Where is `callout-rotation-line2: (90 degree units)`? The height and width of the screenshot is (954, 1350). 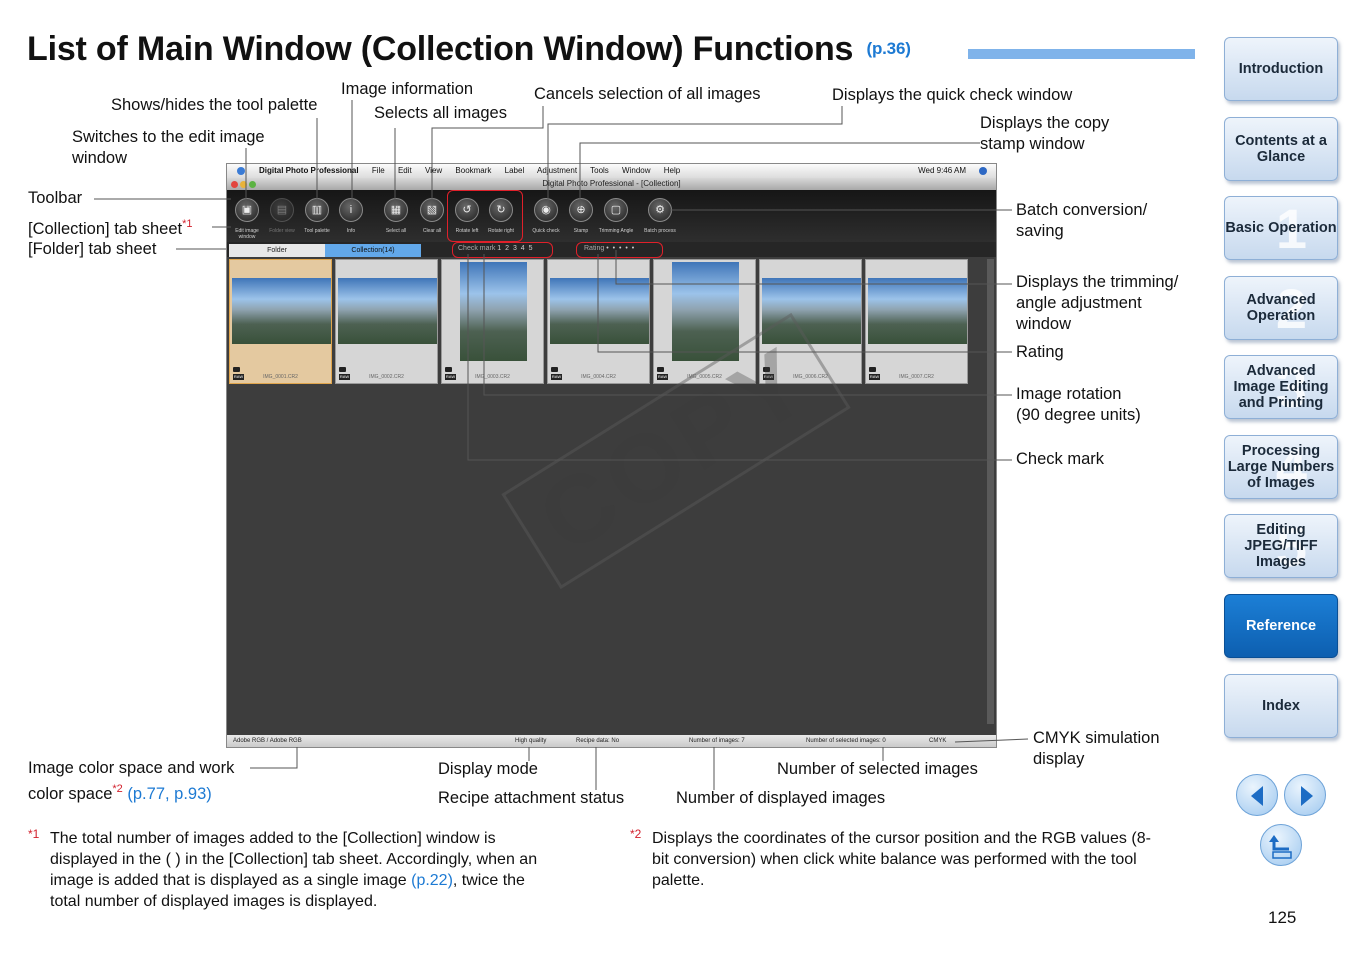 callout-rotation-line2: (90 degree units) is located at coordinates (1078, 415).